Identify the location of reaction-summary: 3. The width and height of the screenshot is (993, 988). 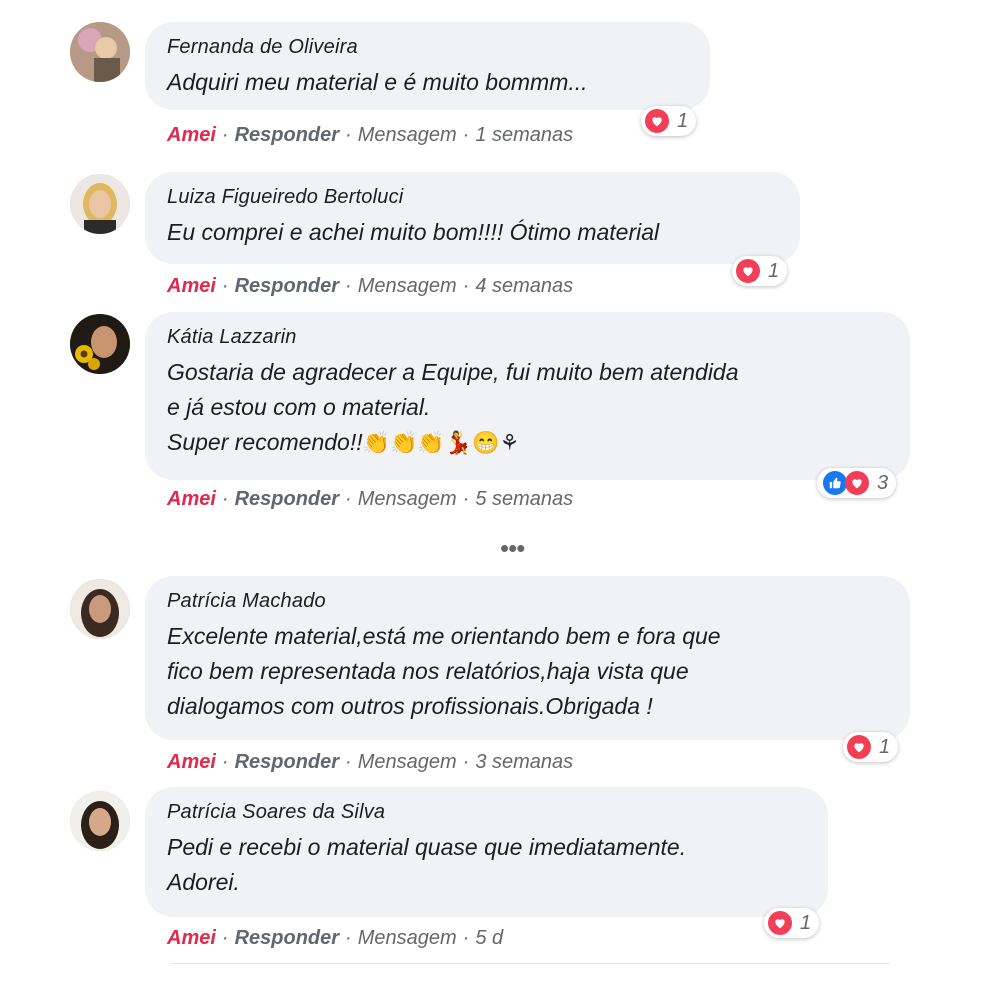
(857, 483).